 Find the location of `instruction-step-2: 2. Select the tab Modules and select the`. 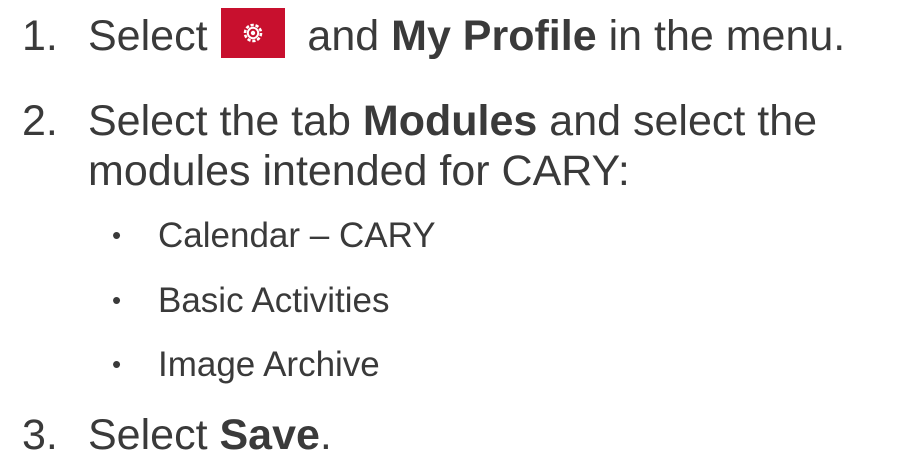

instruction-step-2: 2. Select the tab Modules and select the is located at coordinates (419, 121).